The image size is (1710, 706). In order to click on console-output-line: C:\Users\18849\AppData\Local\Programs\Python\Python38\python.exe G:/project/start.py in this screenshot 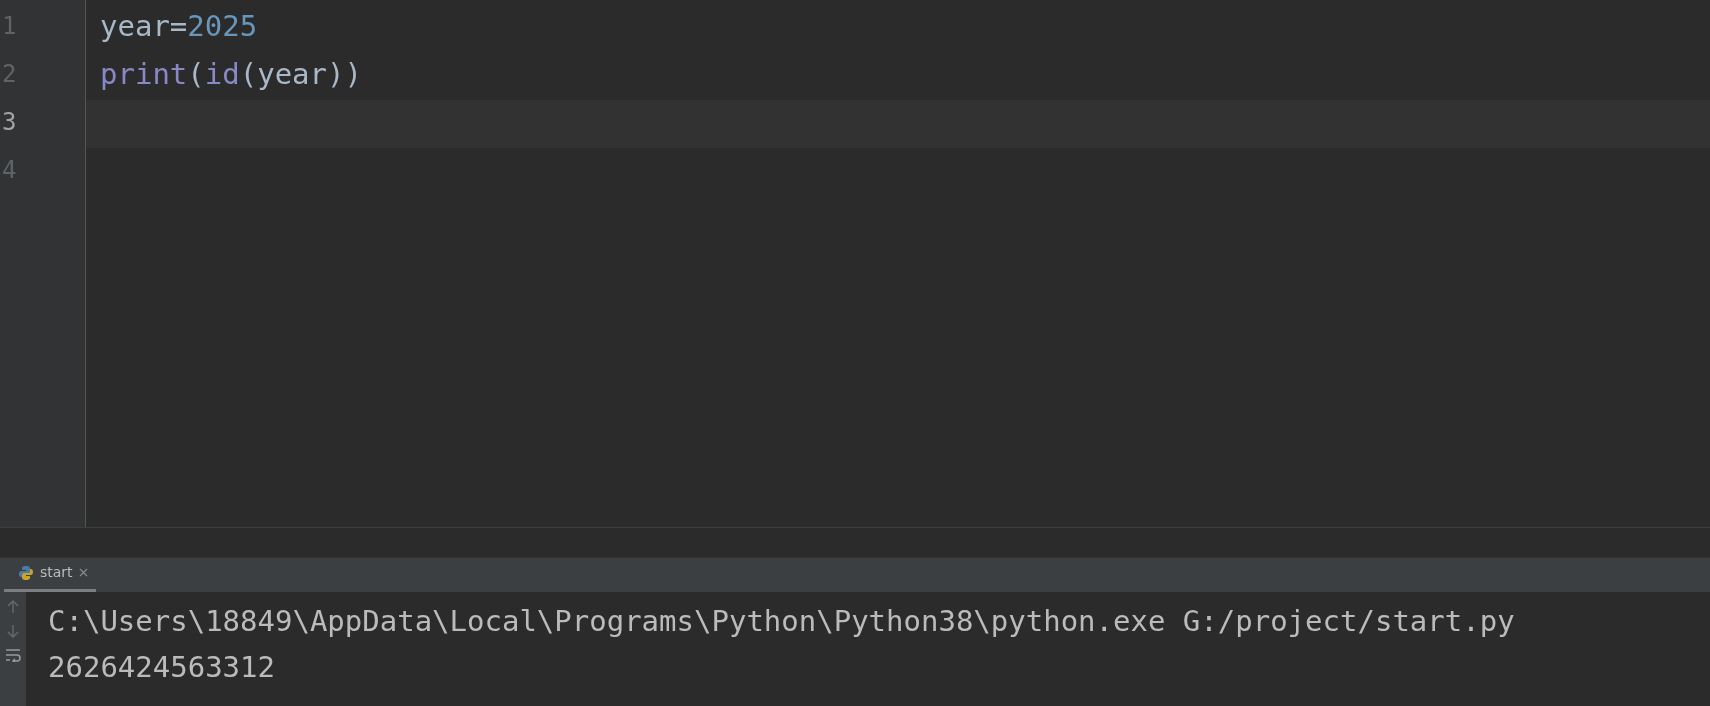, I will do `click(781, 621)`.